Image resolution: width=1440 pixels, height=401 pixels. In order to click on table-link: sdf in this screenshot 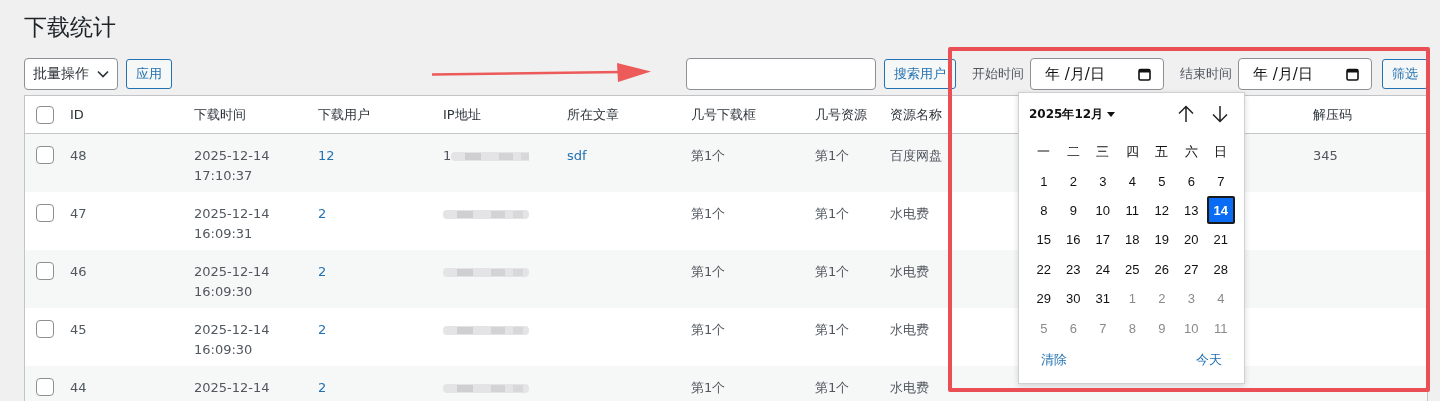, I will do `click(577, 155)`.